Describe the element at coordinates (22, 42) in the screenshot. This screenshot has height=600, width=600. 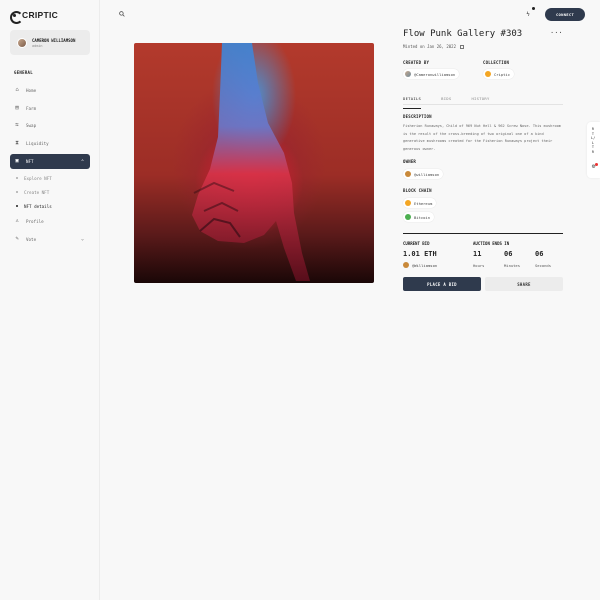
I see `avatar` at that location.